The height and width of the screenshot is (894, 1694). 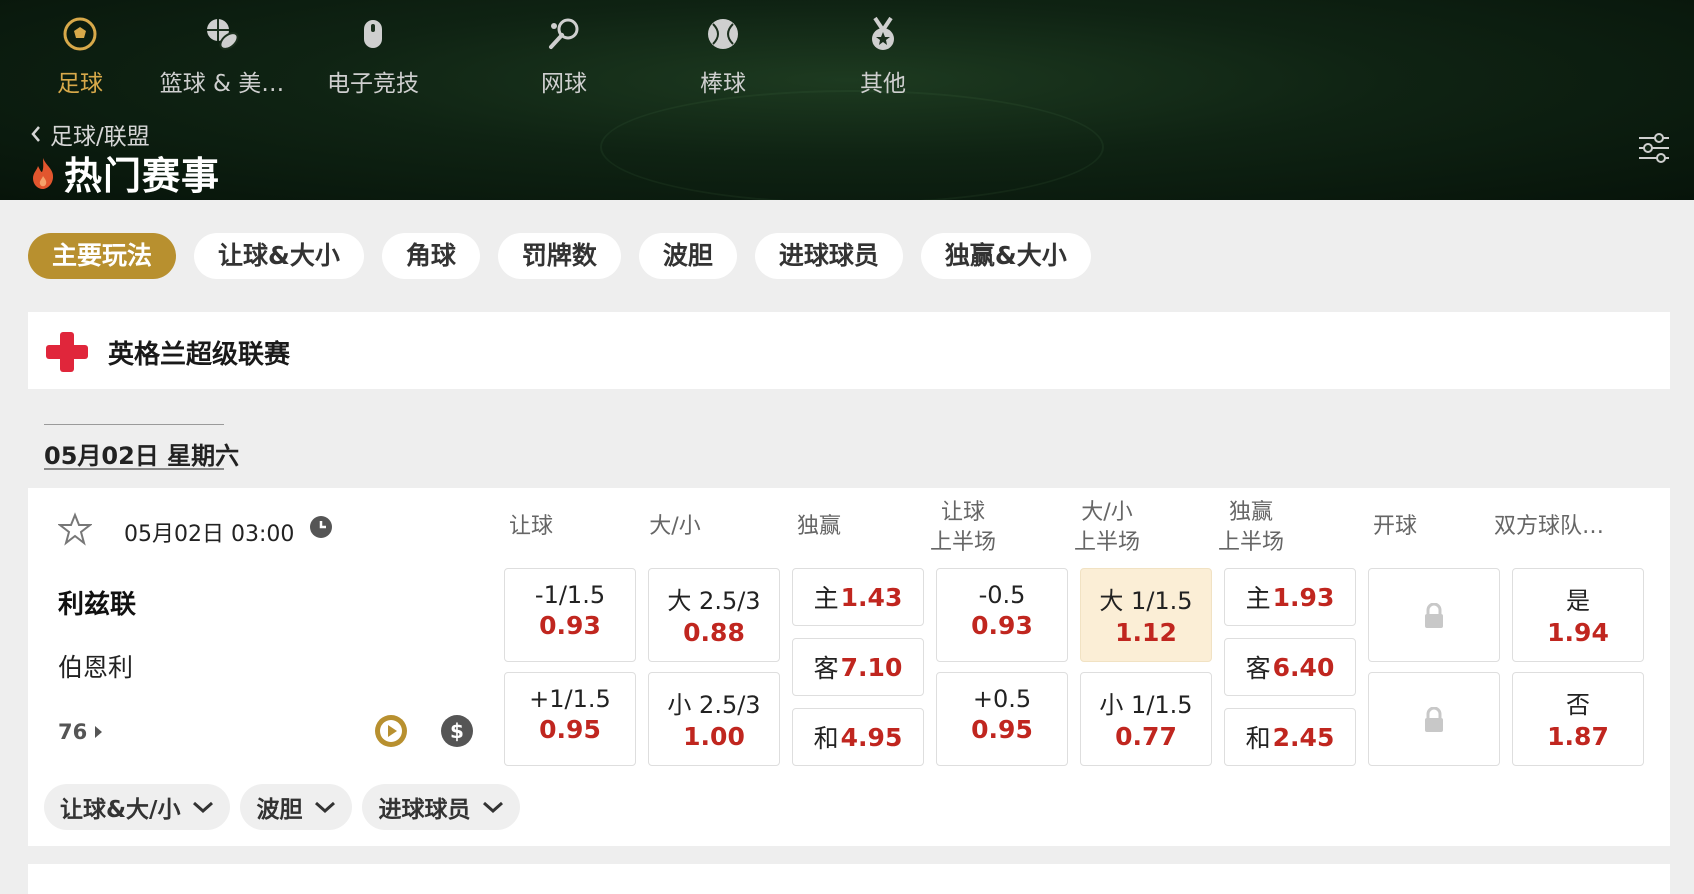 What do you see at coordinates (564, 84) in the screenshot?
I see `sport-tab-label: 网球` at bounding box center [564, 84].